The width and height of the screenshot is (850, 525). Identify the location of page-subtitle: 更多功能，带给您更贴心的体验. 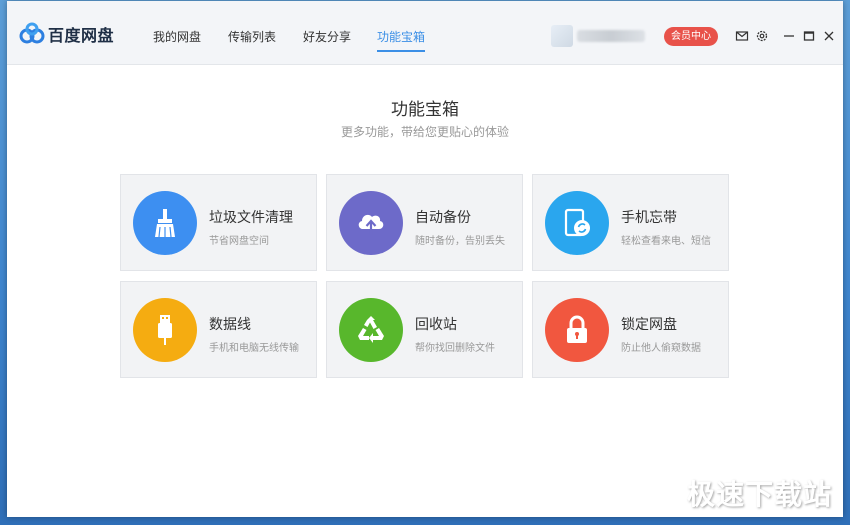
(424, 132).